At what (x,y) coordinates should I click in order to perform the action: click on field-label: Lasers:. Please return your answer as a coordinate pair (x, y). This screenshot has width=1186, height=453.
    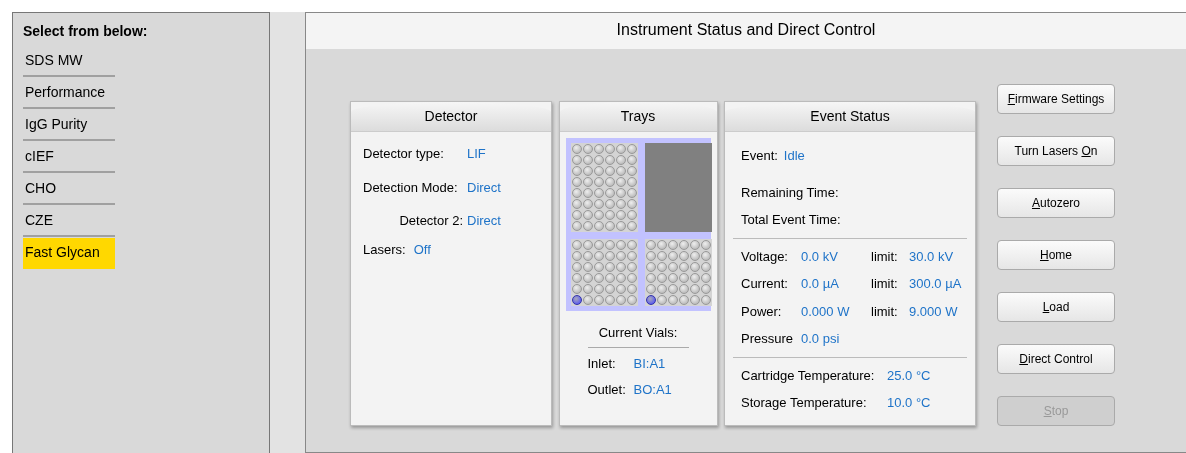
    Looking at the image, I should click on (384, 249).